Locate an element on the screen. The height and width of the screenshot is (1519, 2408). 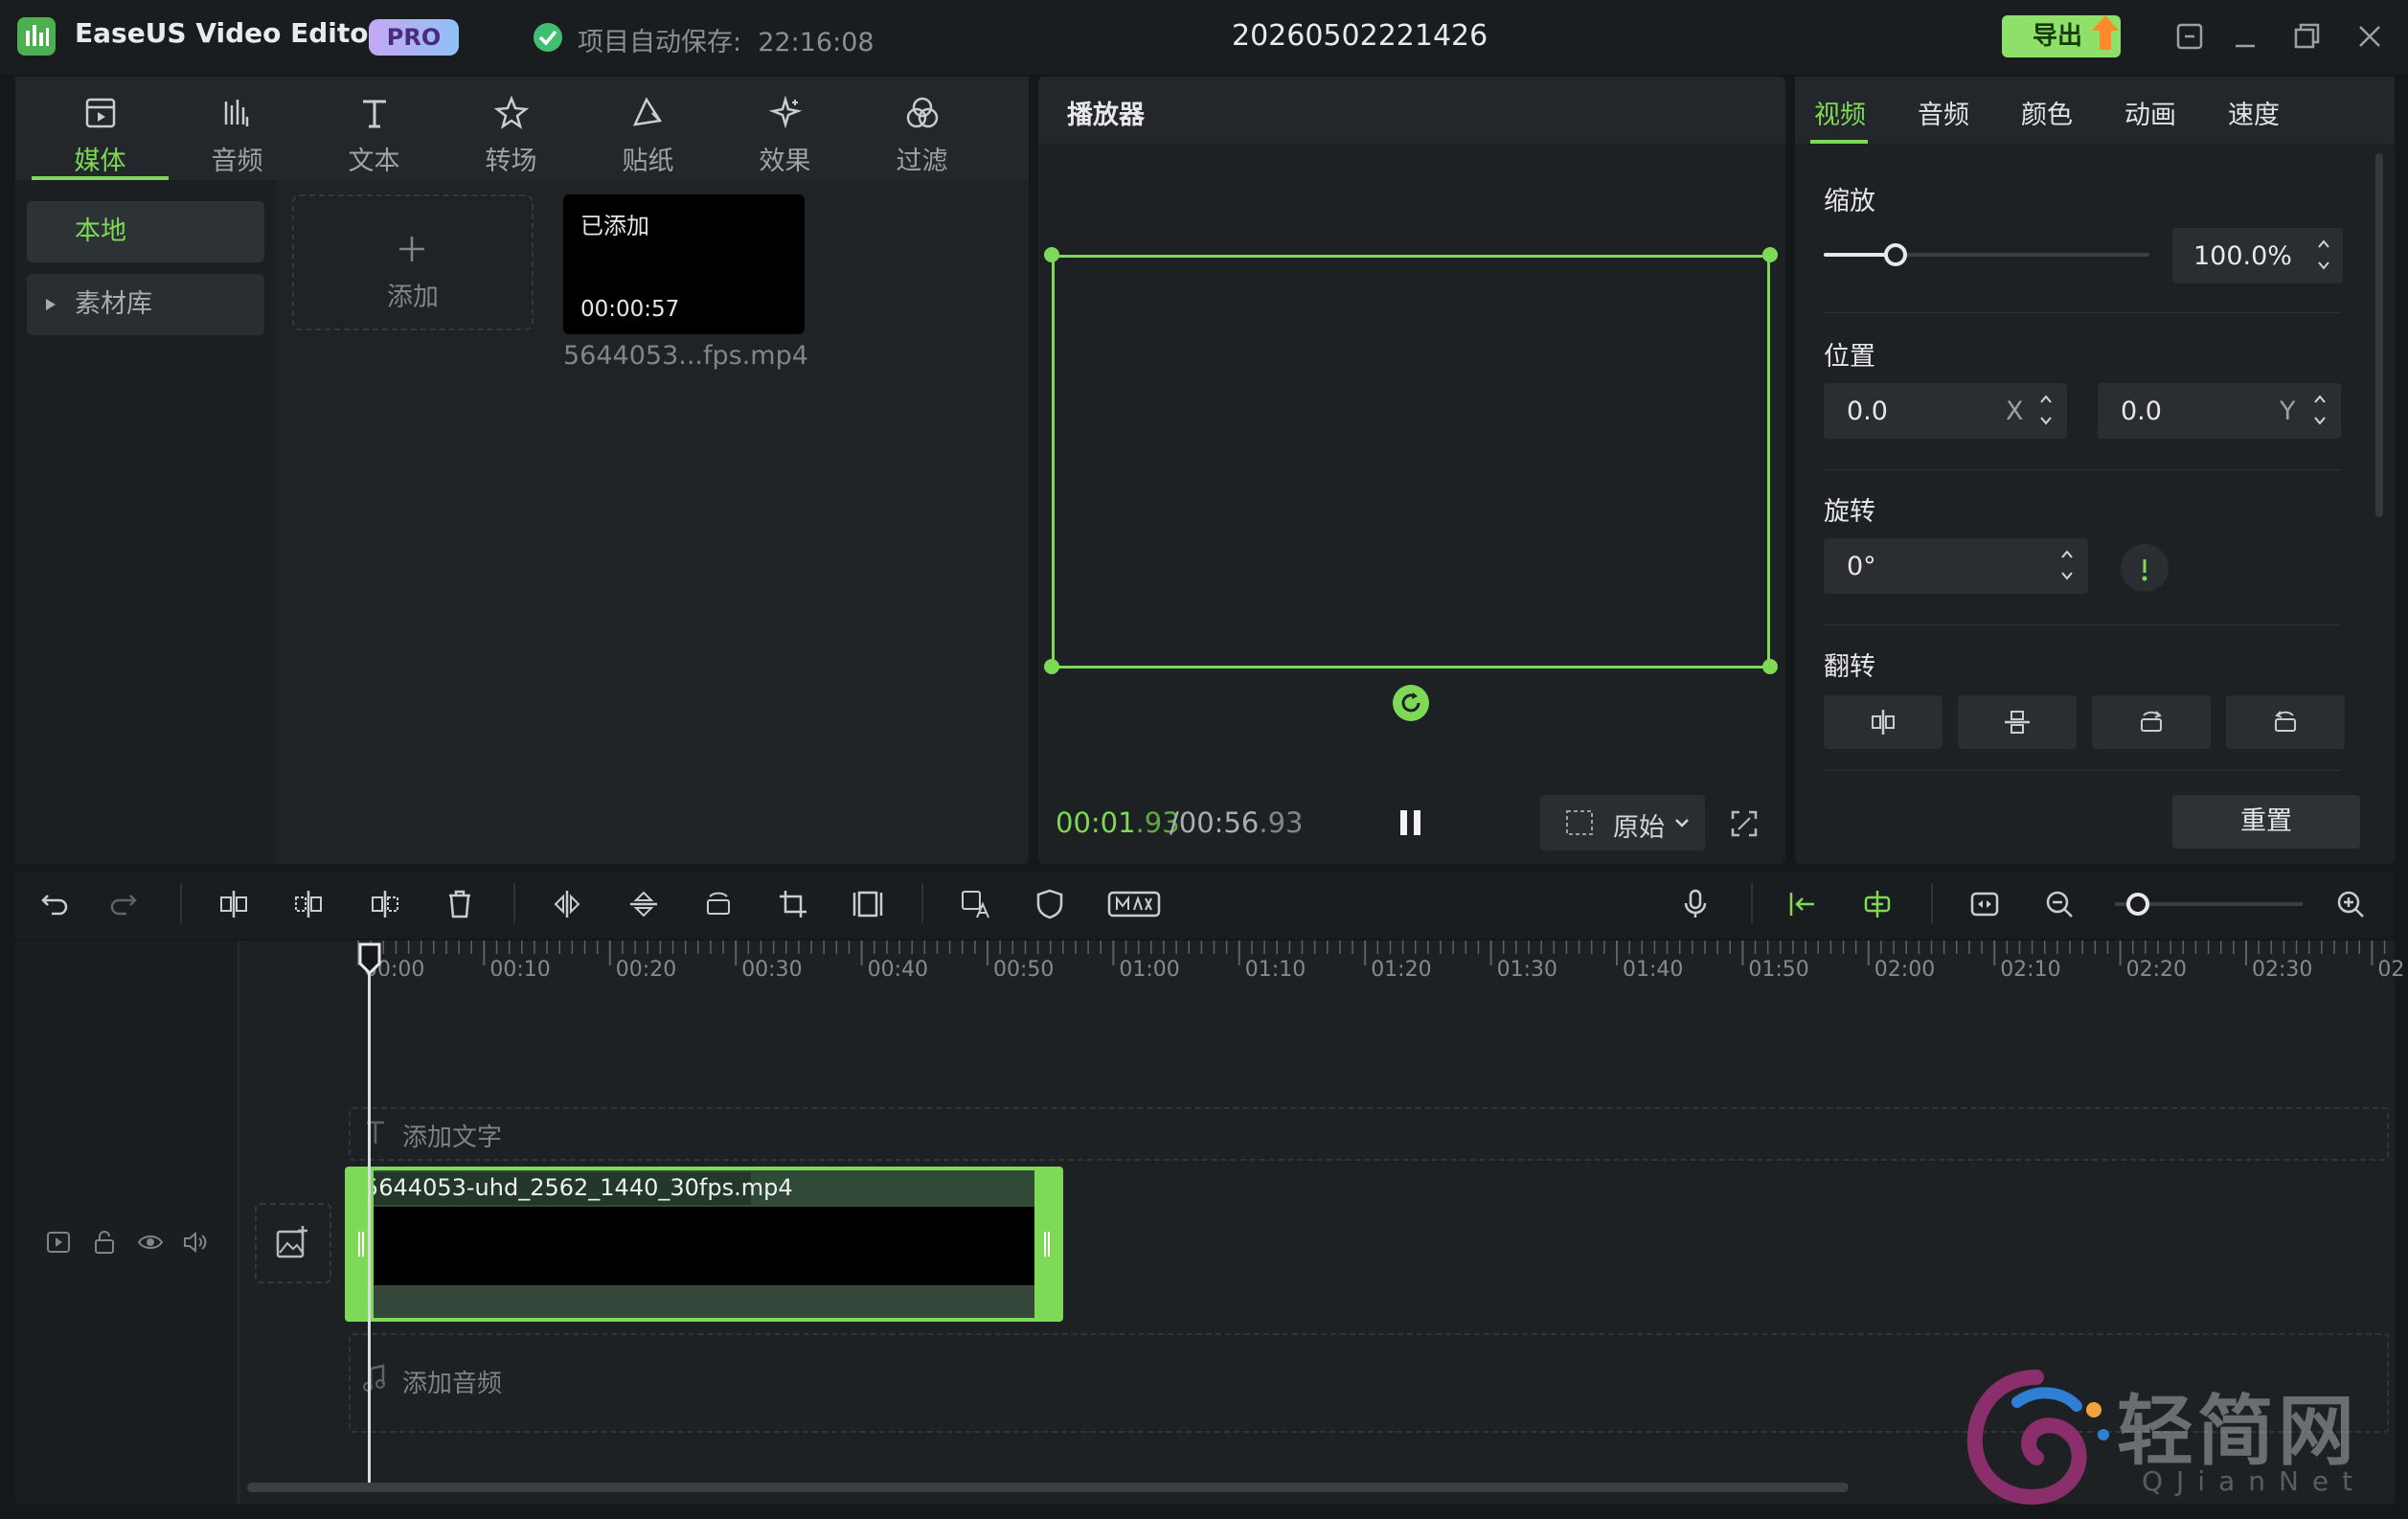
tab-color: 颜色 is located at coordinates (2047, 112).